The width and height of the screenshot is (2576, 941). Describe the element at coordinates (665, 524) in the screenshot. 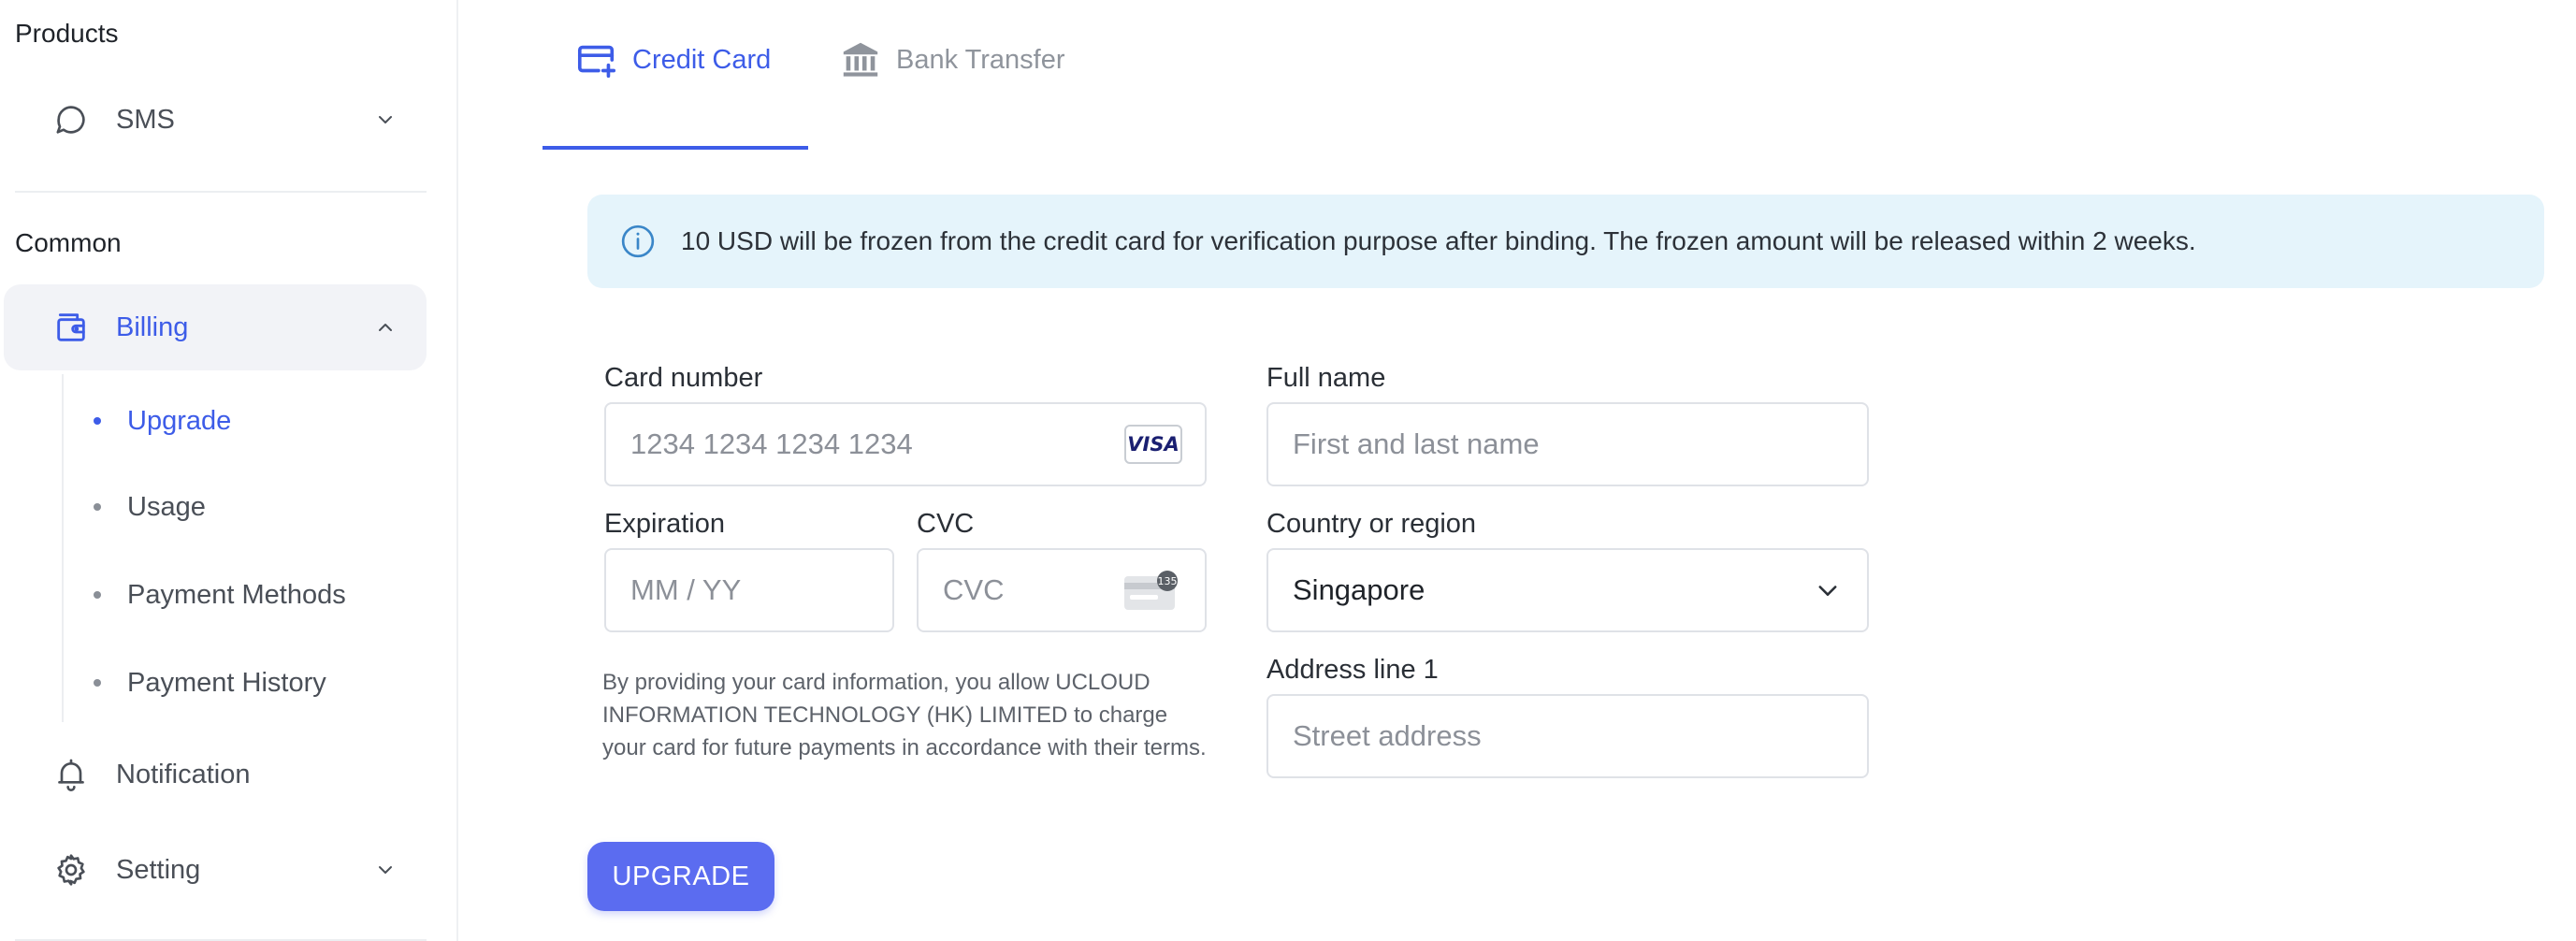

I see `expiration-label: Expiration` at that location.